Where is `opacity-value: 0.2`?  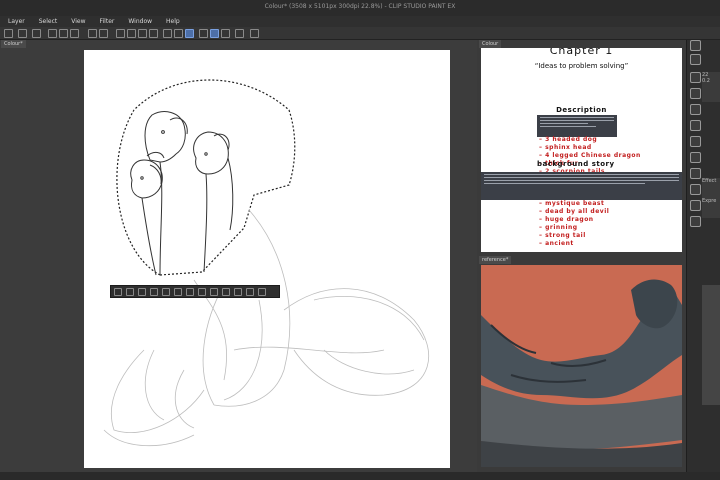 opacity-value: 0.2 is located at coordinates (706, 81).